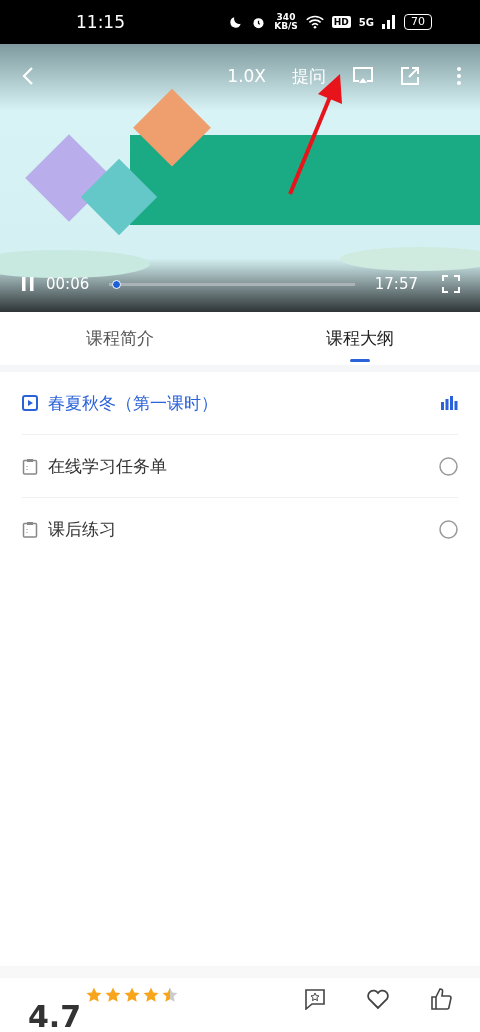 The width and height of the screenshot is (480, 1032). What do you see at coordinates (55, 1017) in the screenshot?
I see `rating-score: 4.7` at bounding box center [55, 1017].